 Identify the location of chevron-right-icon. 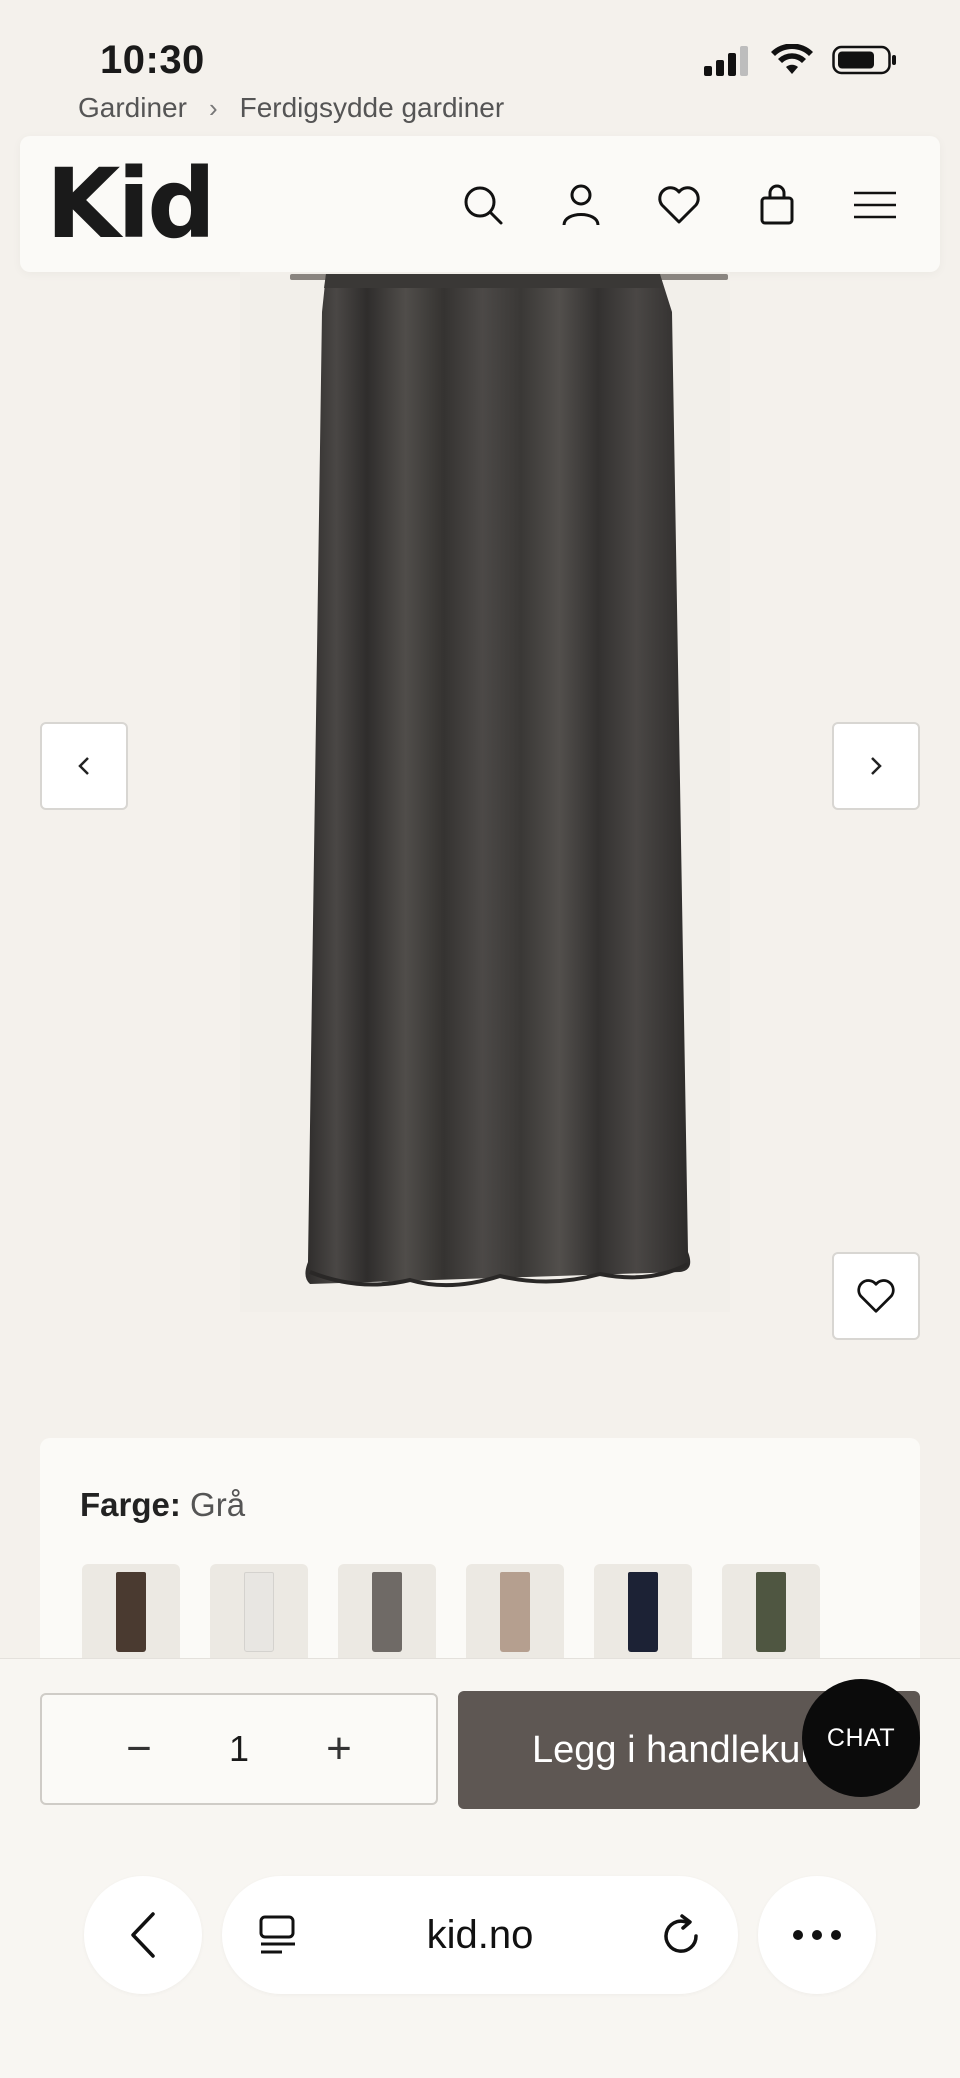
(876, 766).